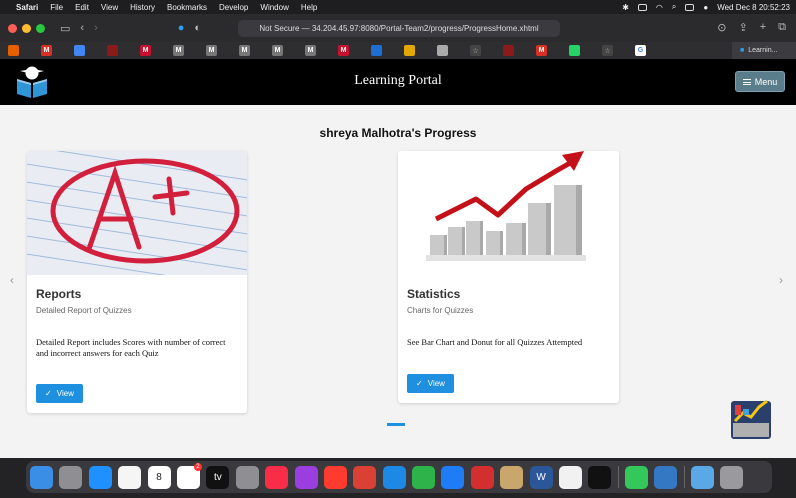 The image size is (796, 498). I want to click on battery-icon, so click(642, 7).